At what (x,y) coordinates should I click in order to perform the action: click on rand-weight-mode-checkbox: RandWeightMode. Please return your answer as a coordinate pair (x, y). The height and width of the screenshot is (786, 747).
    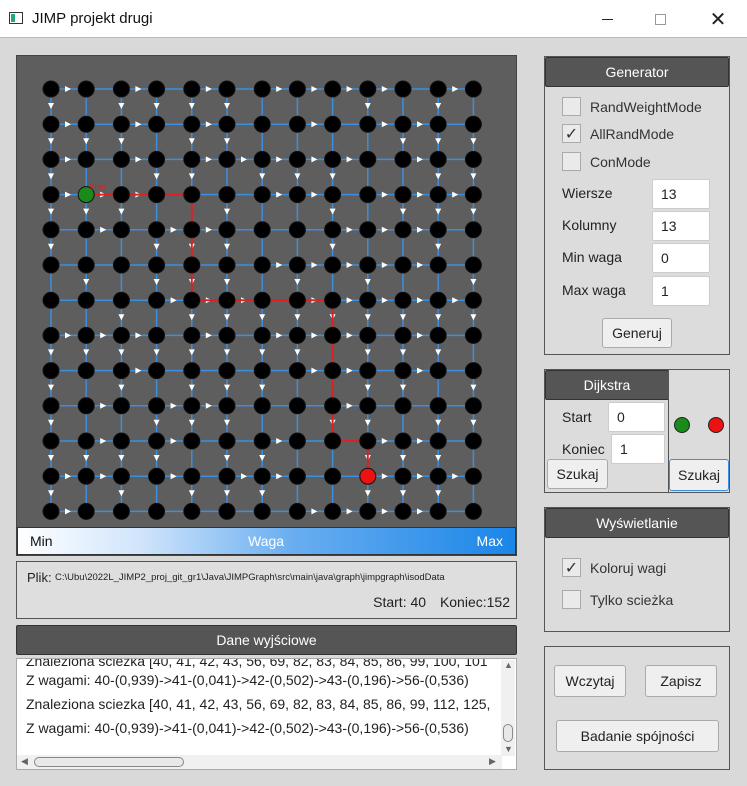
    Looking at the image, I should click on (632, 106).